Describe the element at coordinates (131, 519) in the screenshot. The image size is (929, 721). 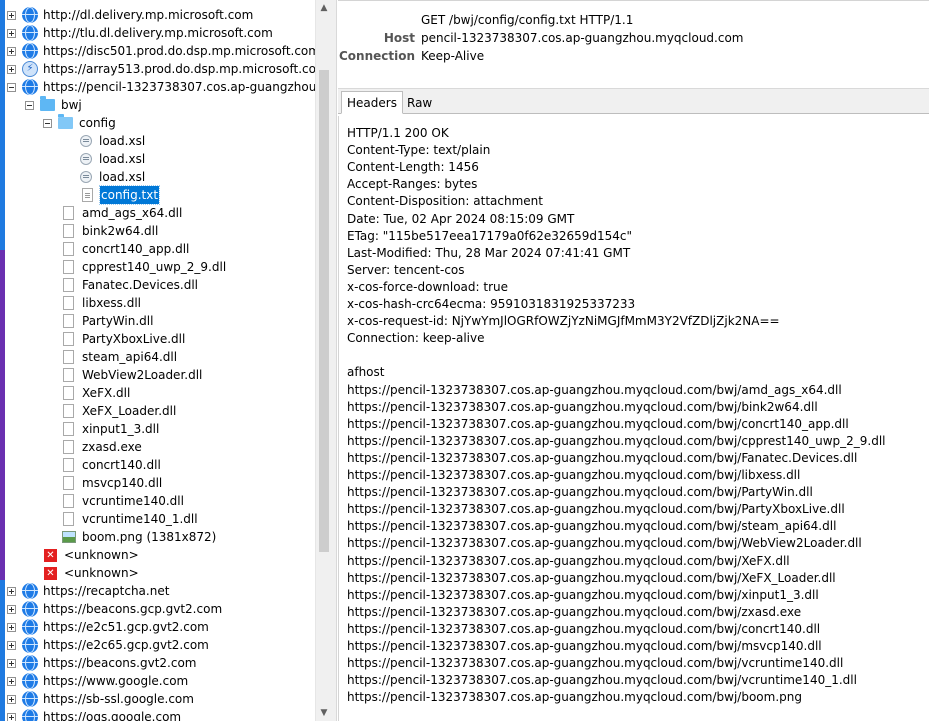
I see `file-node: vcruntime140_1.dll` at that location.